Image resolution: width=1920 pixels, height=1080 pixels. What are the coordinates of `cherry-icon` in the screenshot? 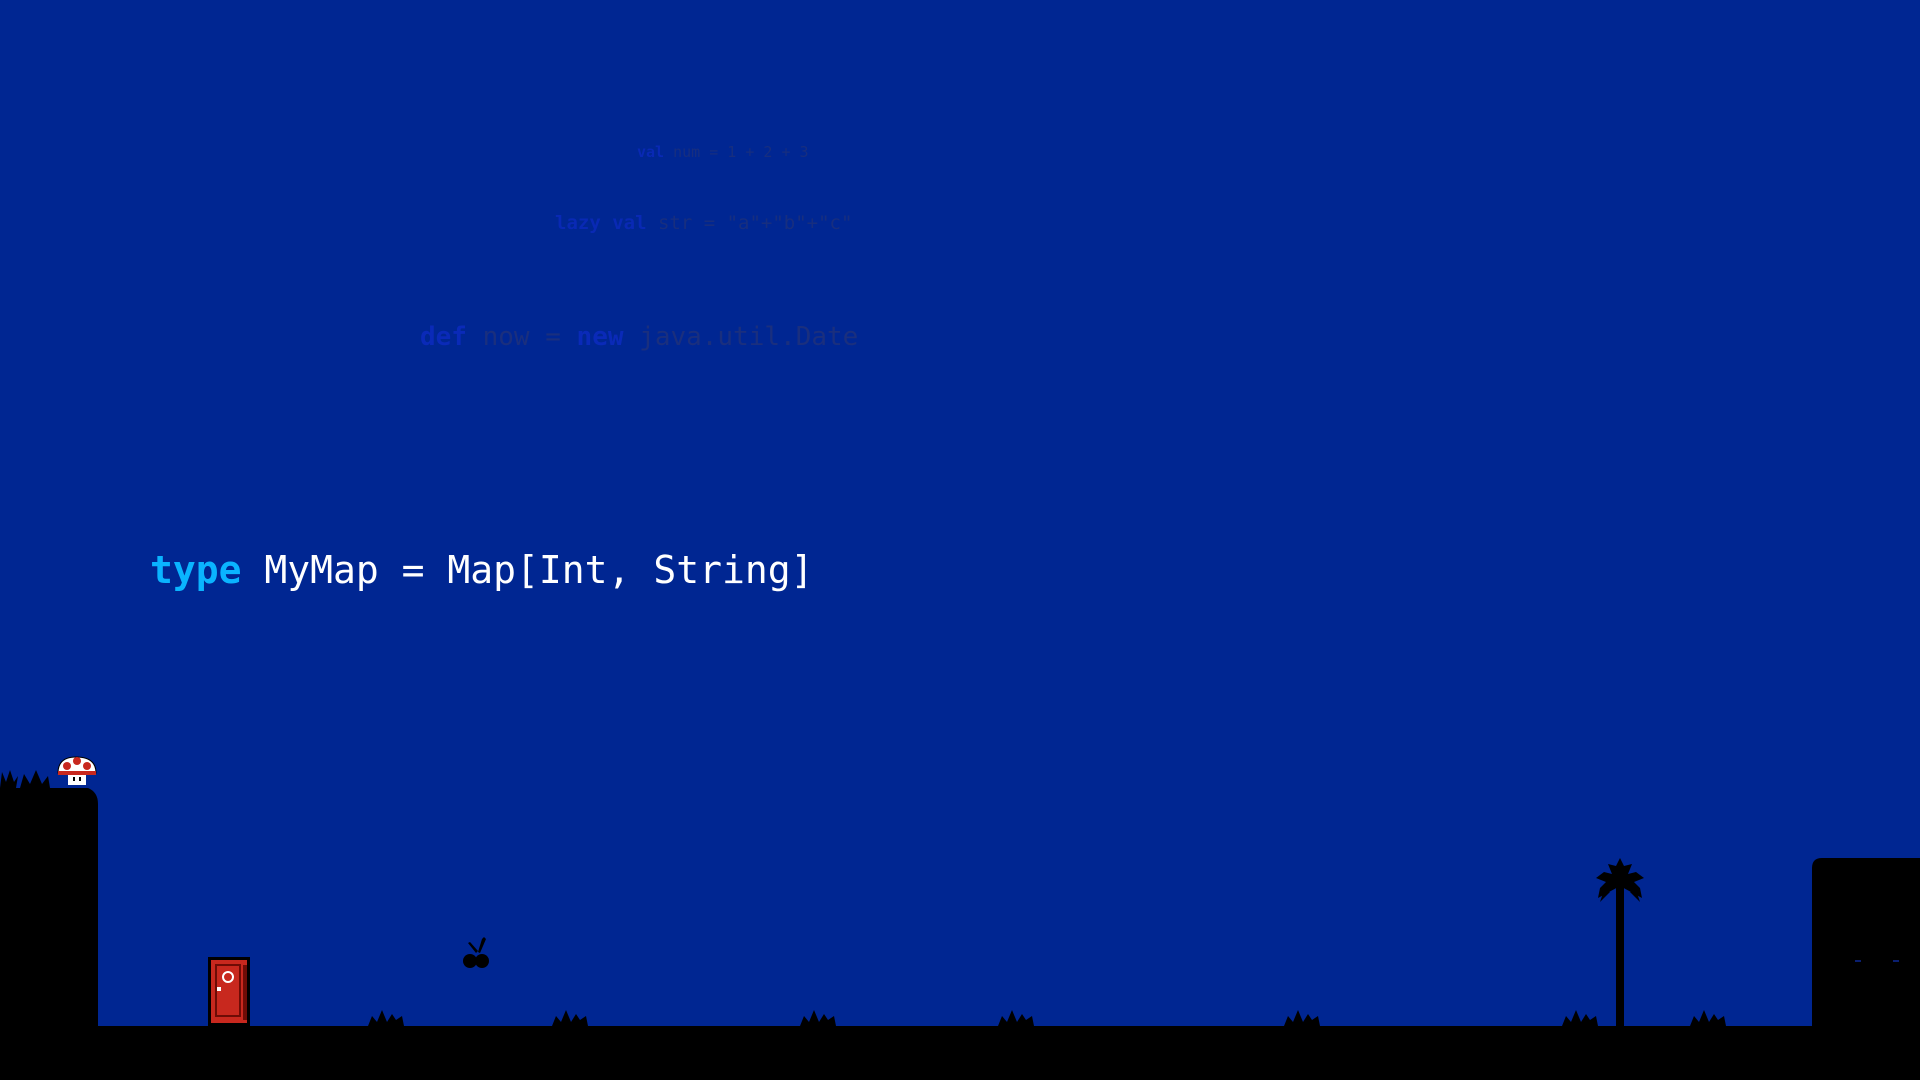 It's located at (476, 952).